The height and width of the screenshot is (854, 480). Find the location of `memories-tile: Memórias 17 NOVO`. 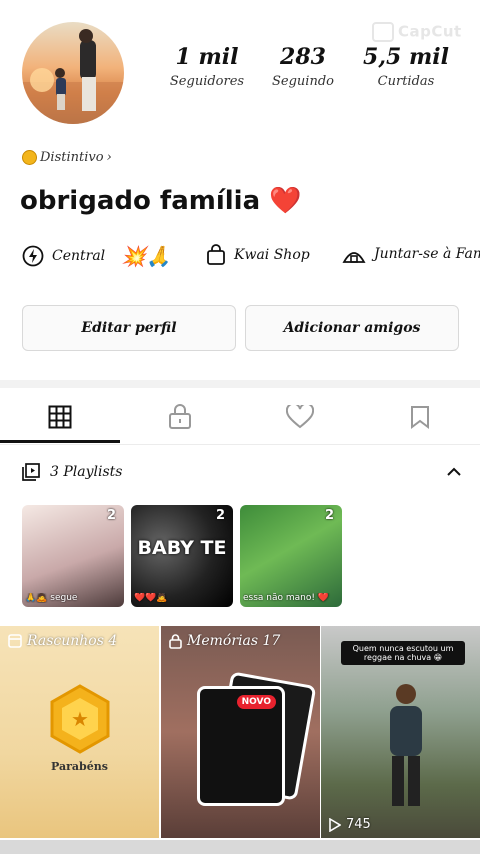

memories-tile: Memórias 17 NOVO is located at coordinates (240, 732).